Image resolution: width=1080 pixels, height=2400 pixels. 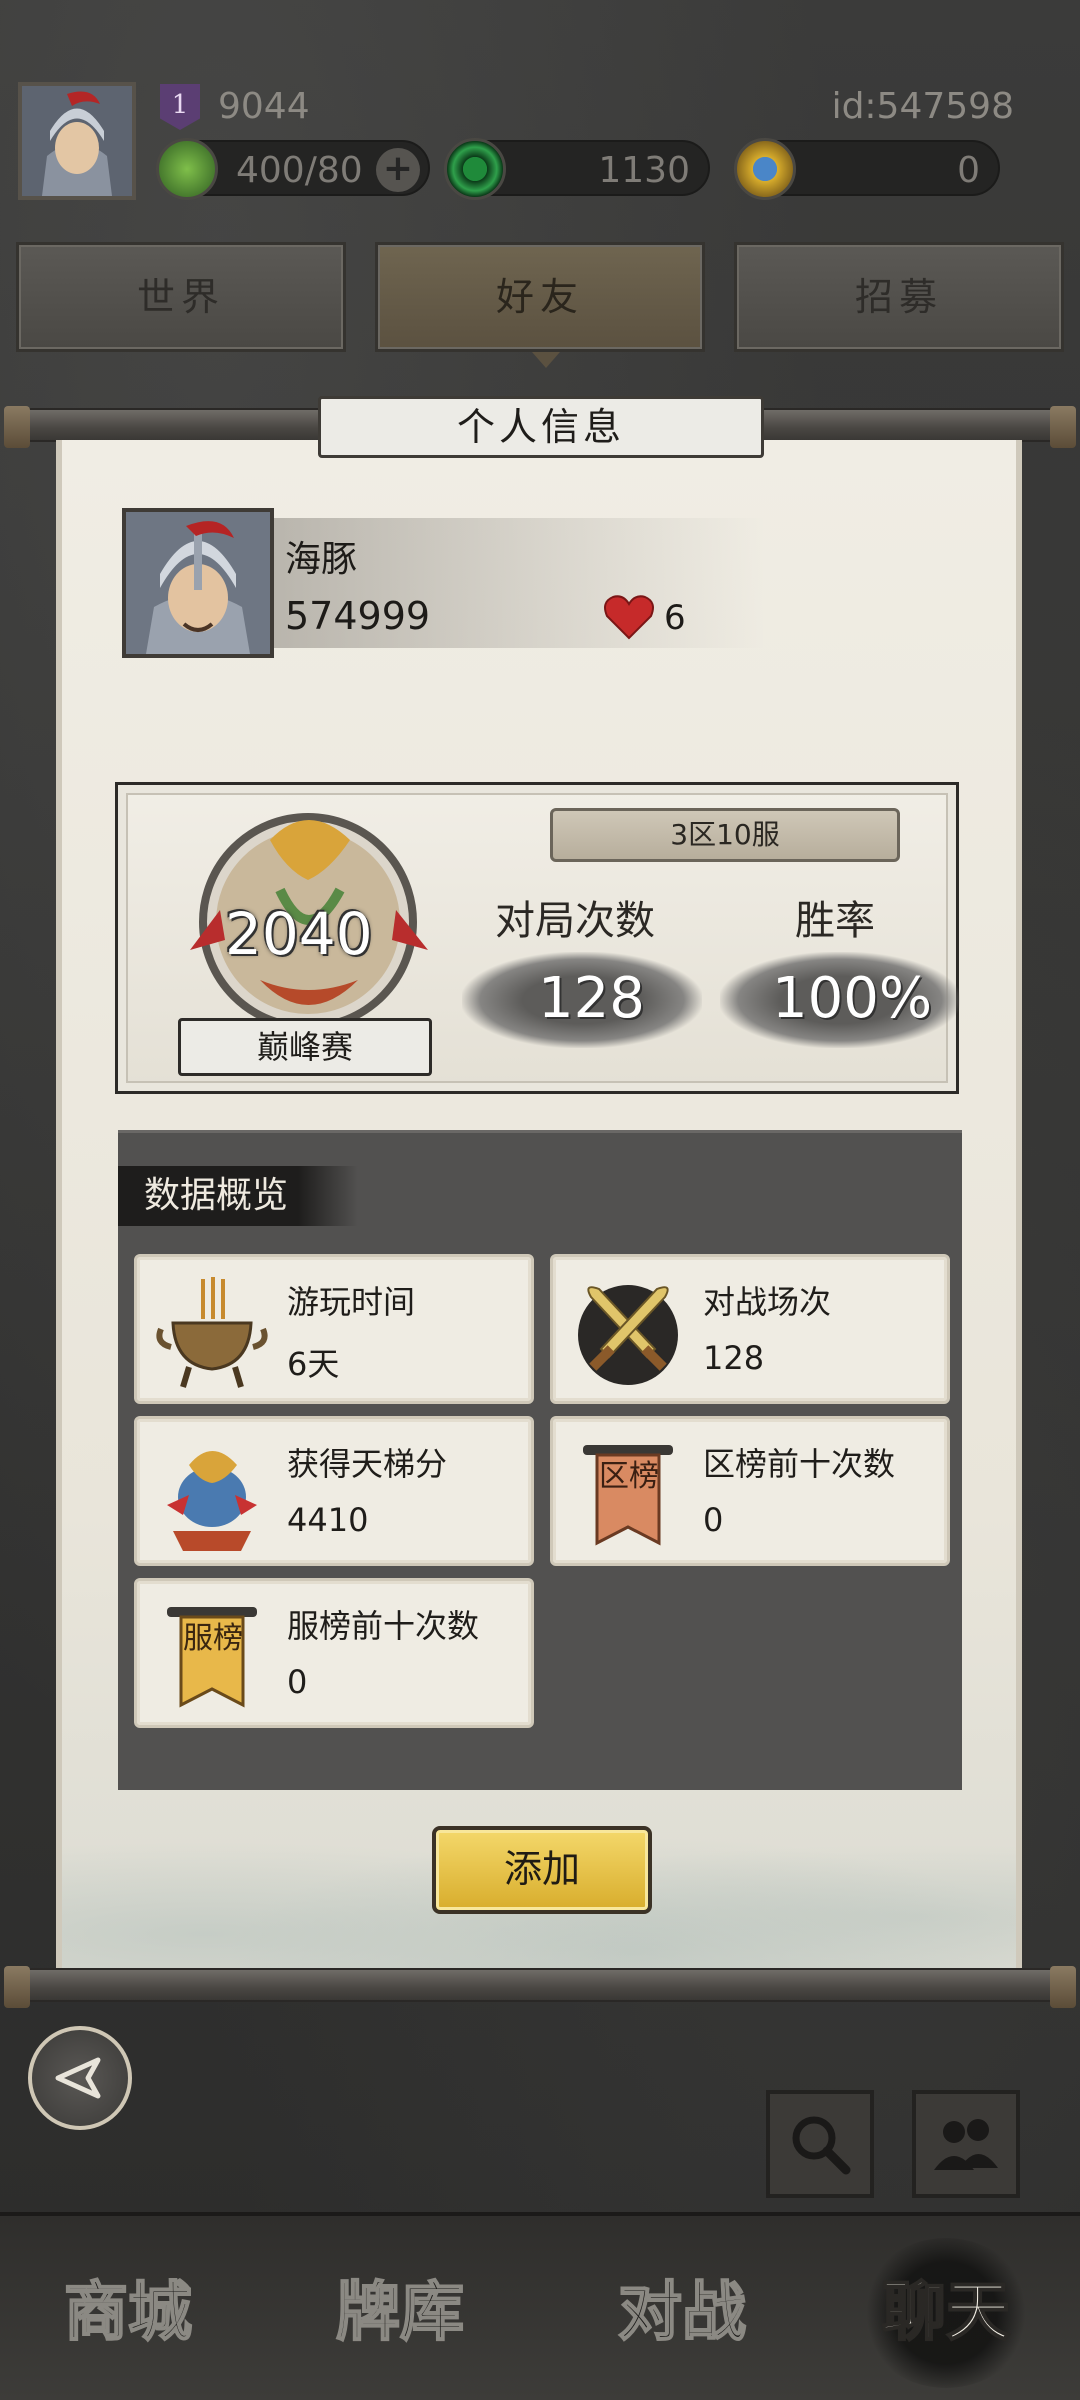 I want to click on tab-world: 世界, so click(x=181, y=297).